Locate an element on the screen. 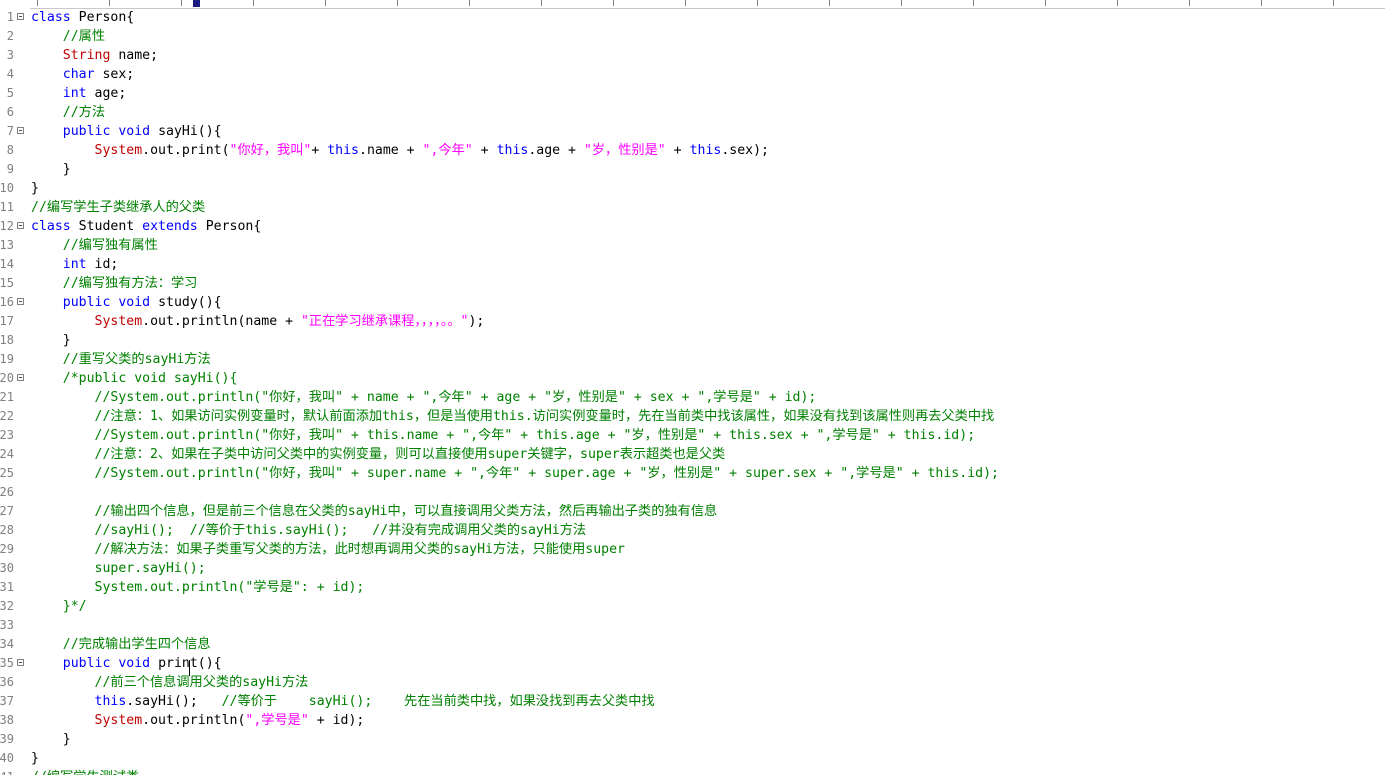 The width and height of the screenshot is (1385, 775). code-line: 39 } is located at coordinates (692, 739).